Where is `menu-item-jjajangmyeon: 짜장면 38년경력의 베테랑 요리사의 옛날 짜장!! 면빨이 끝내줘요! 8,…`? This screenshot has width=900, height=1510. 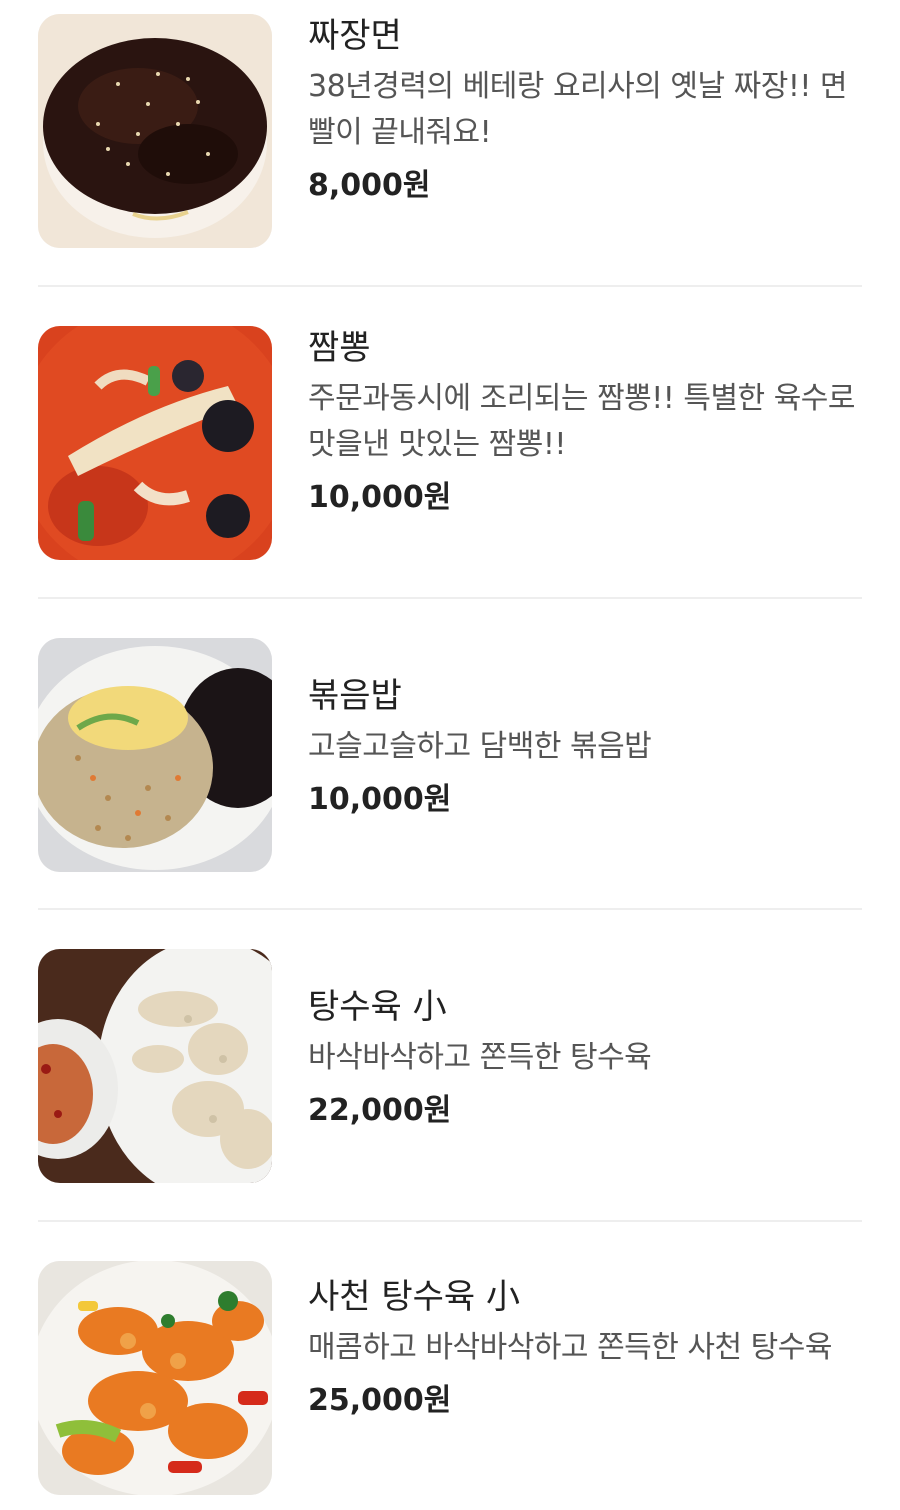 menu-item-jjajangmyeon: 짜장면 38년경력의 베테랑 요리사의 옛날 짜장!! 면빨이 끝내줘요! 8,… is located at coordinates (450, 131).